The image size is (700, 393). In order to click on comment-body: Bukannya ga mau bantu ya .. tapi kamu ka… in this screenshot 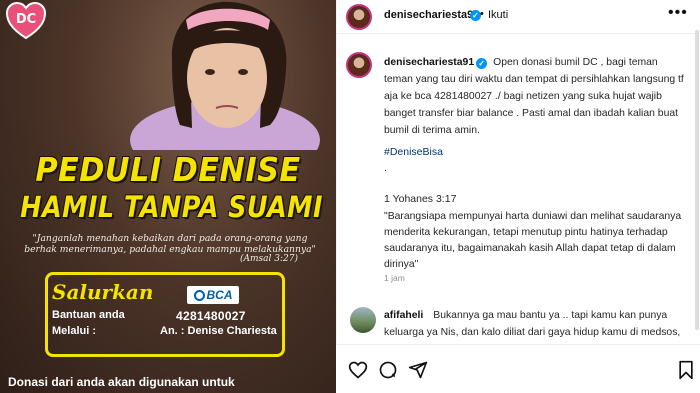, I will do `click(532, 324)`.